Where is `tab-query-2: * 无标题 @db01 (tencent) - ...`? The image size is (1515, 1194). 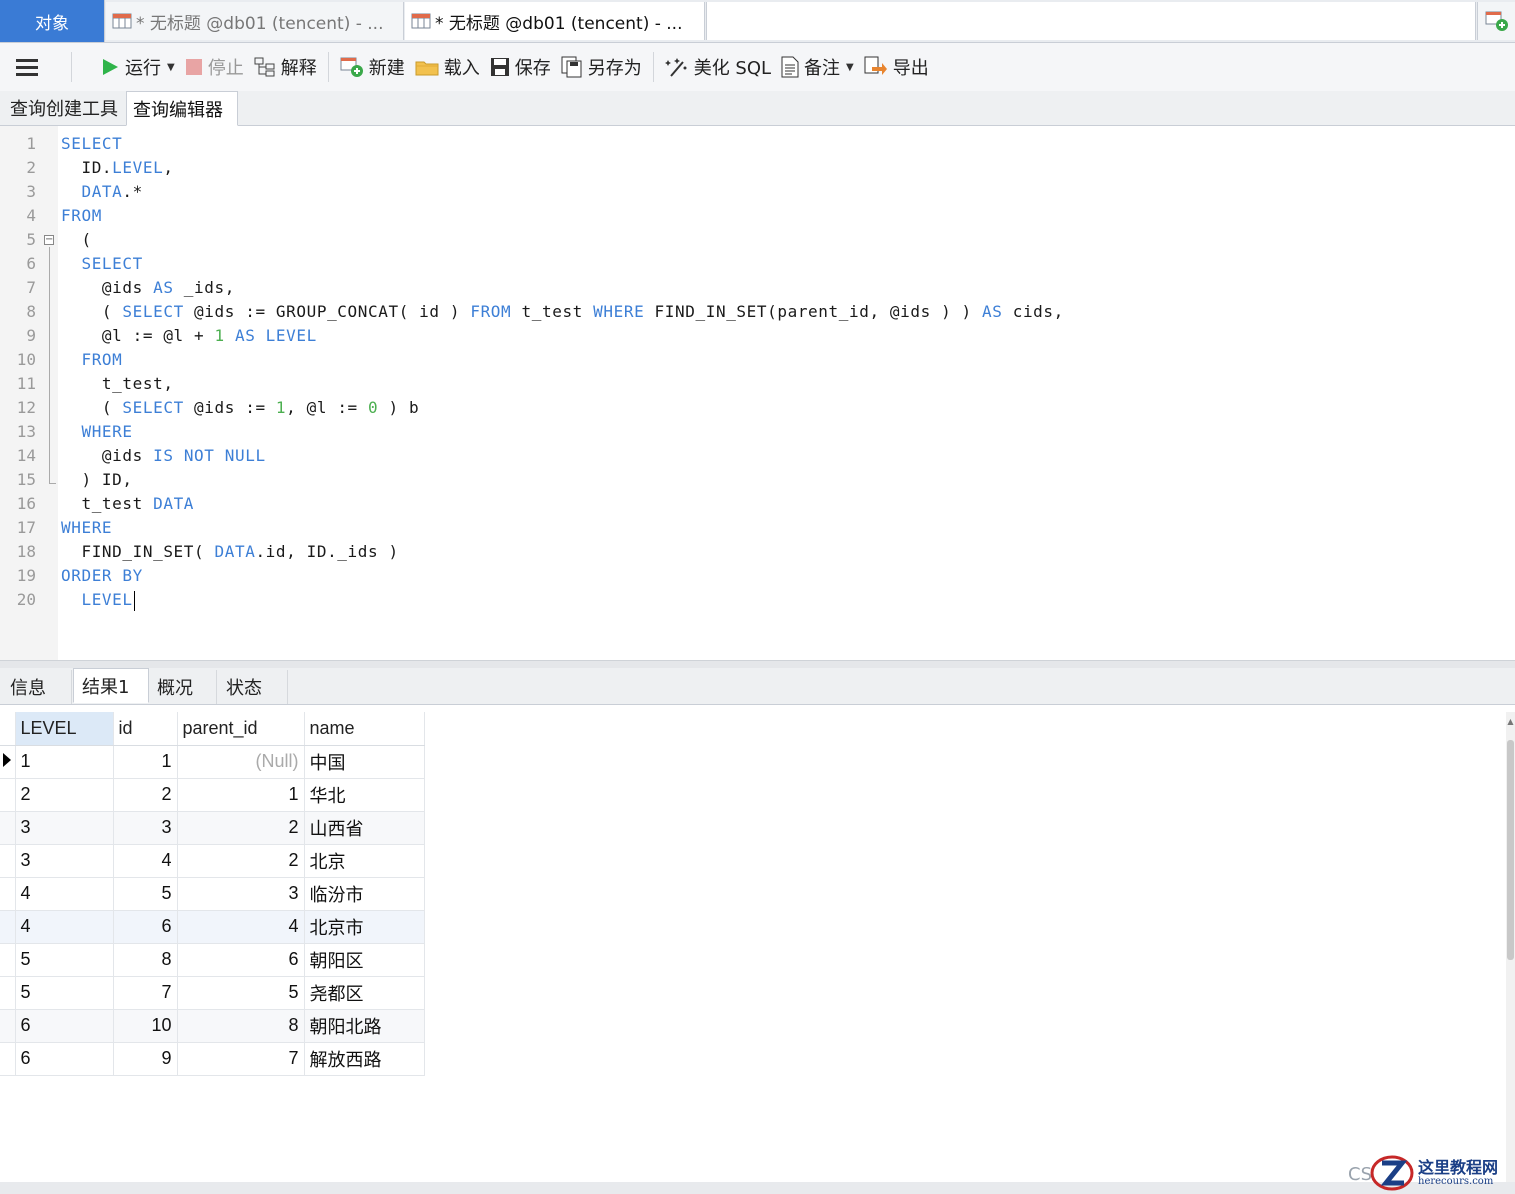 tab-query-2: * 无标题 @db01 (tencent) - ... is located at coordinates (555, 21).